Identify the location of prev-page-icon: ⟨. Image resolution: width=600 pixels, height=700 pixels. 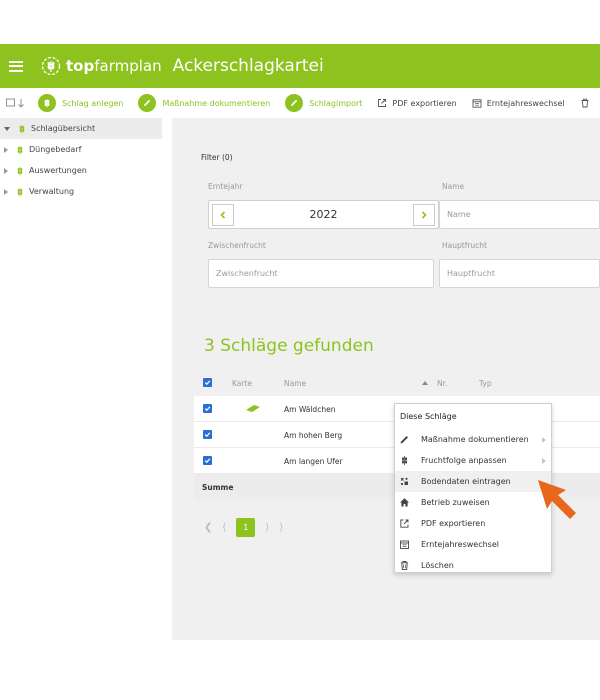
(224, 527).